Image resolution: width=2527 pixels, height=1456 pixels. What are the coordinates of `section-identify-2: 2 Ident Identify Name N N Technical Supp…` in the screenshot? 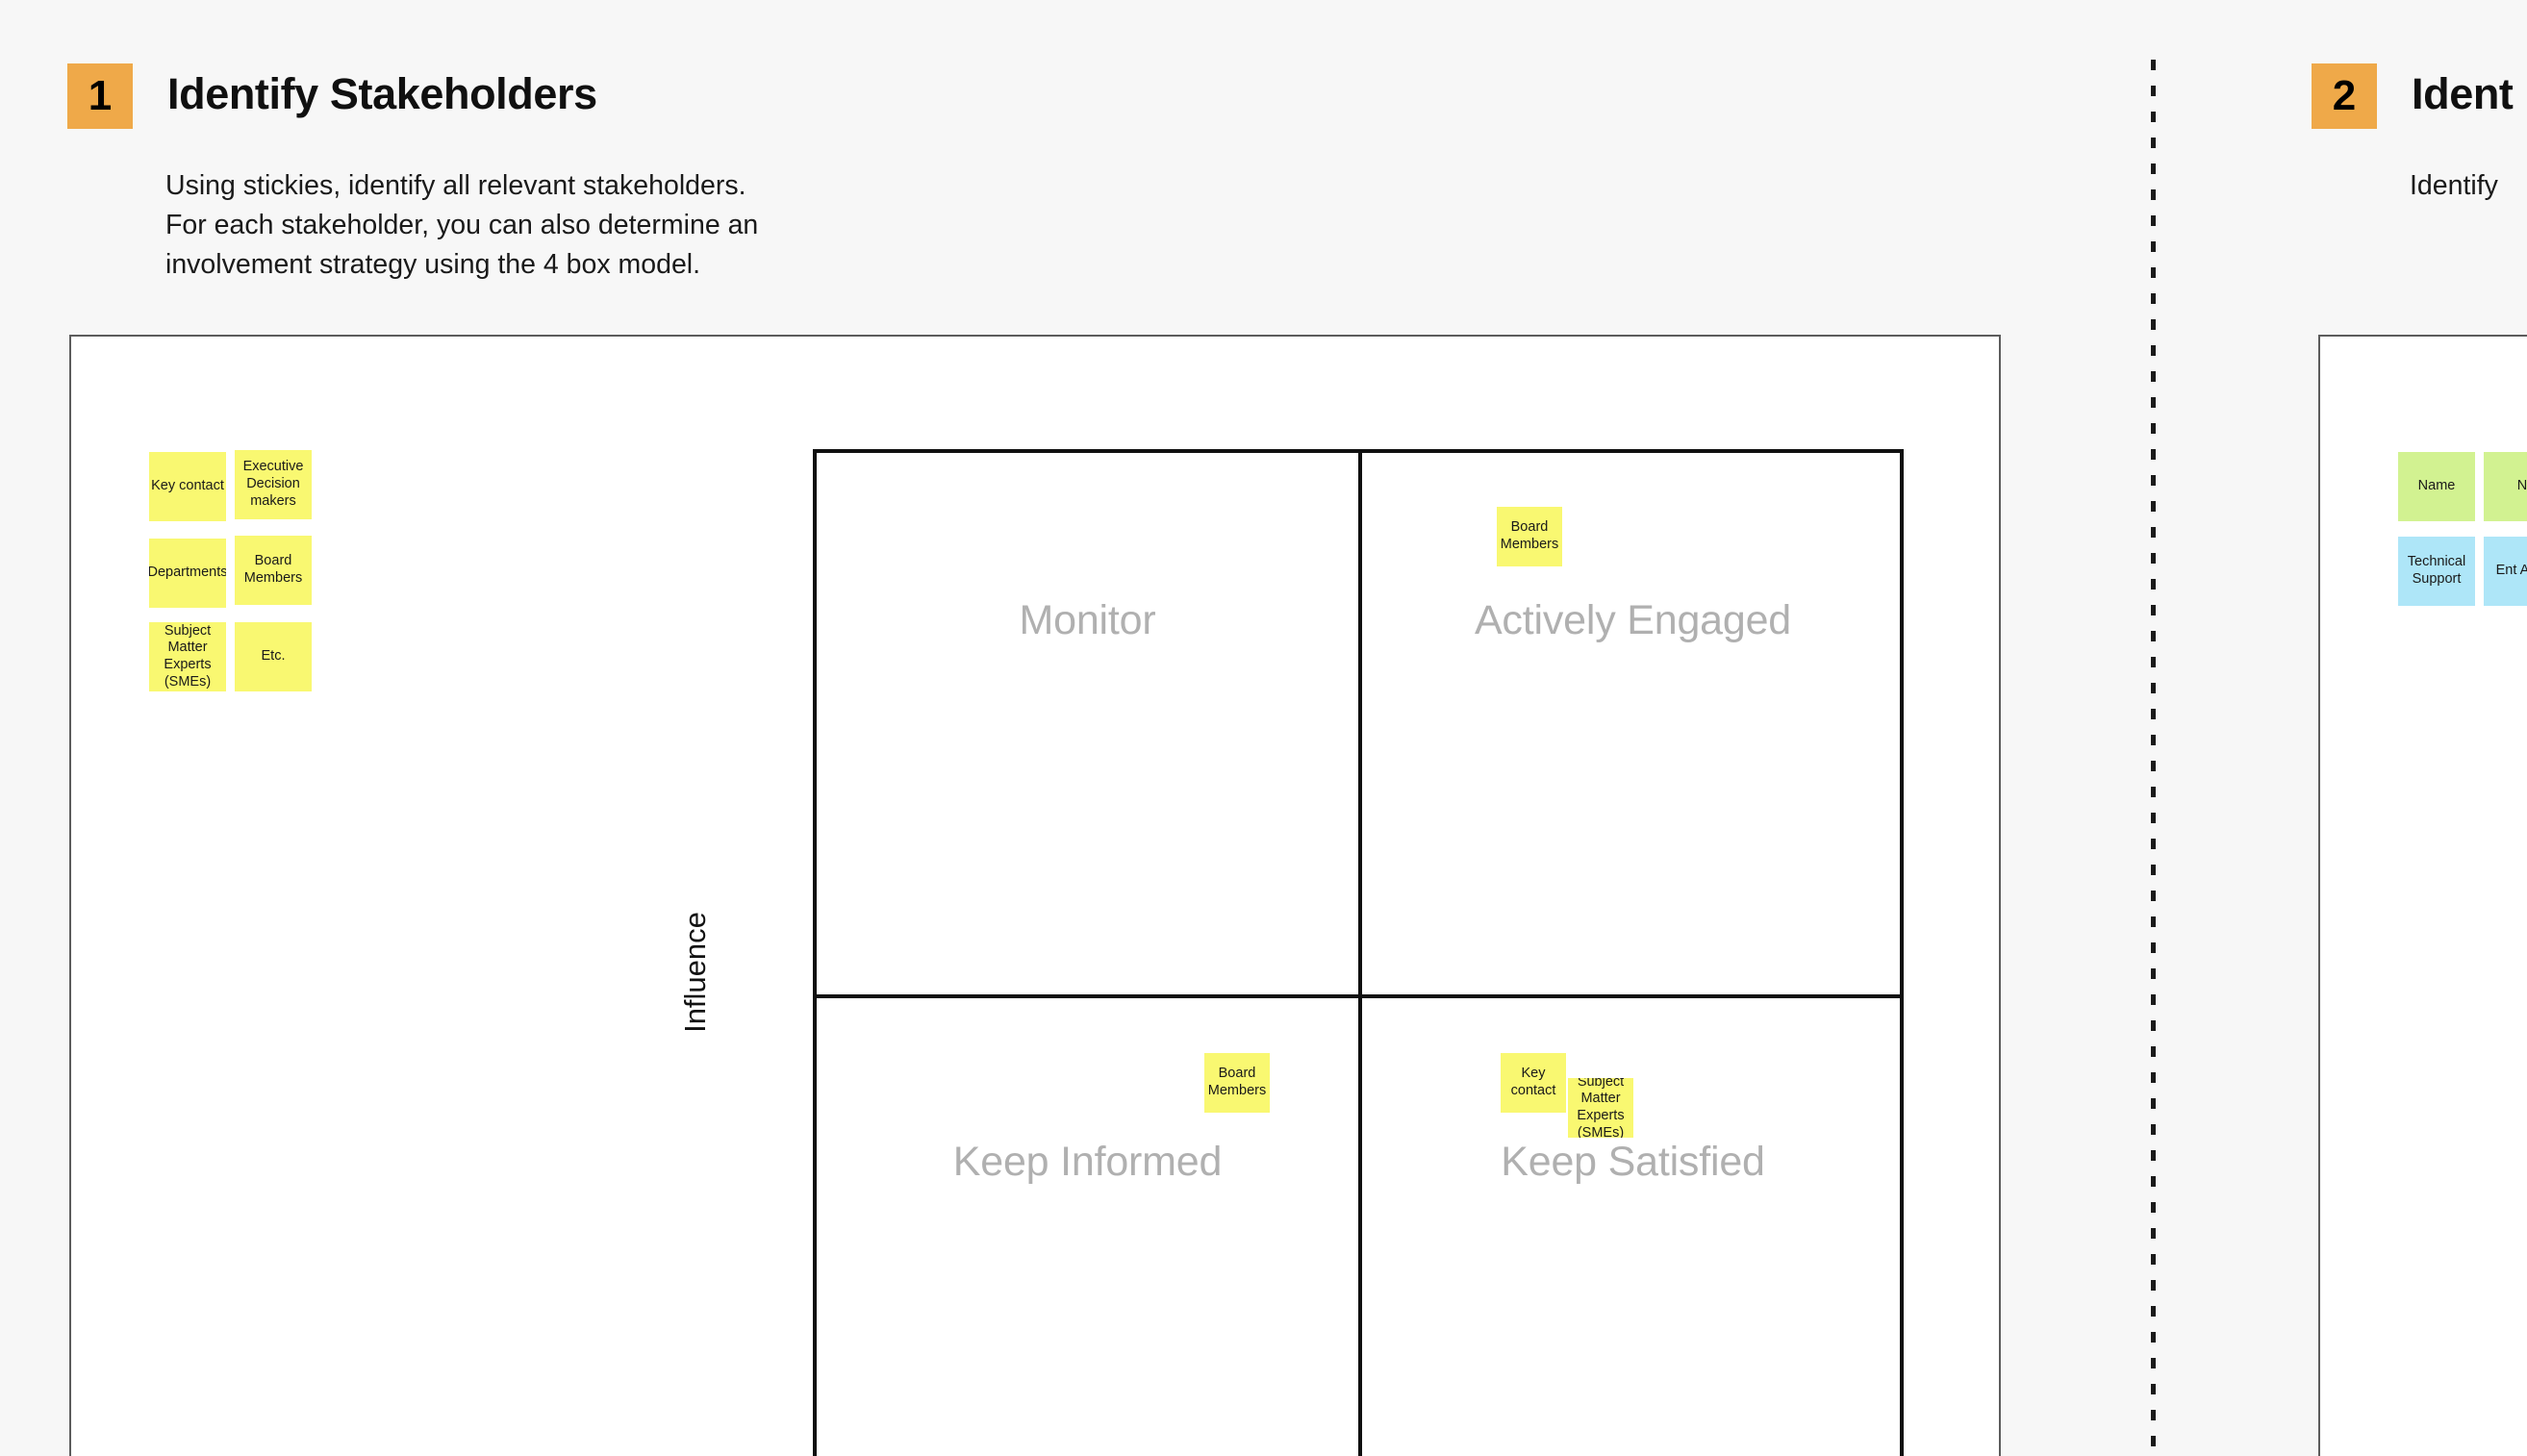 It's located at (2340, 728).